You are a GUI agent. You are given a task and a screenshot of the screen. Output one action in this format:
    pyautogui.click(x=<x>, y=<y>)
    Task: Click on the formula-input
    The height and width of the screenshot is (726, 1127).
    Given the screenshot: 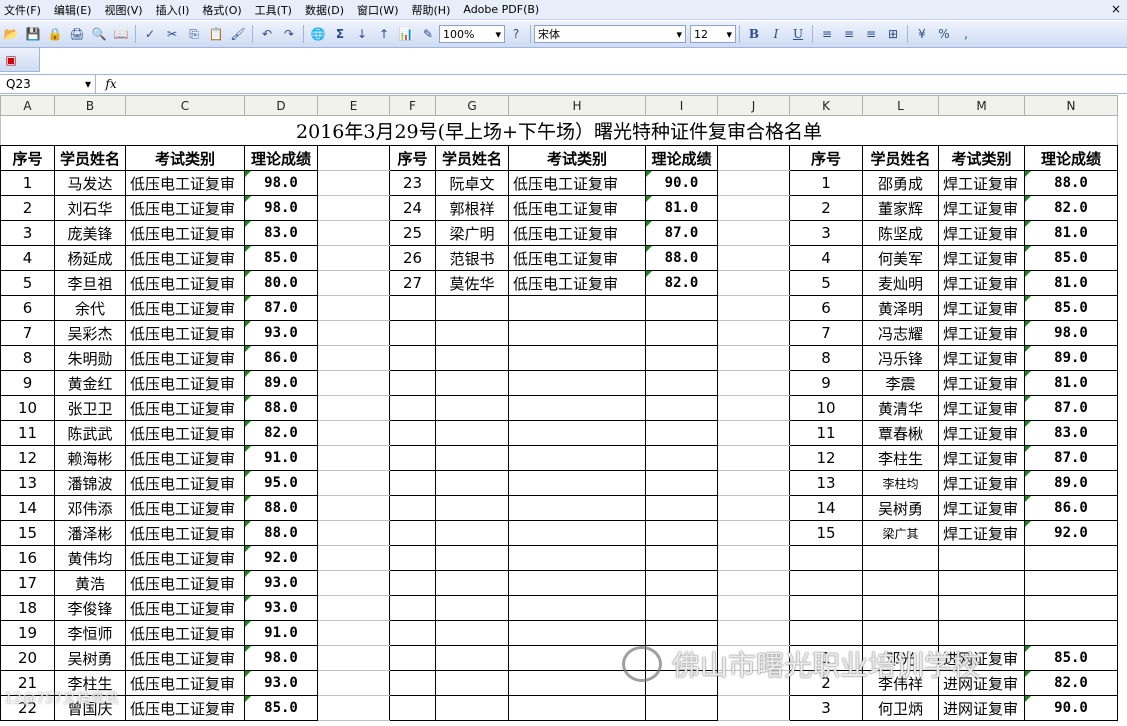 What is the action you would take?
    pyautogui.click(x=626, y=84)
    